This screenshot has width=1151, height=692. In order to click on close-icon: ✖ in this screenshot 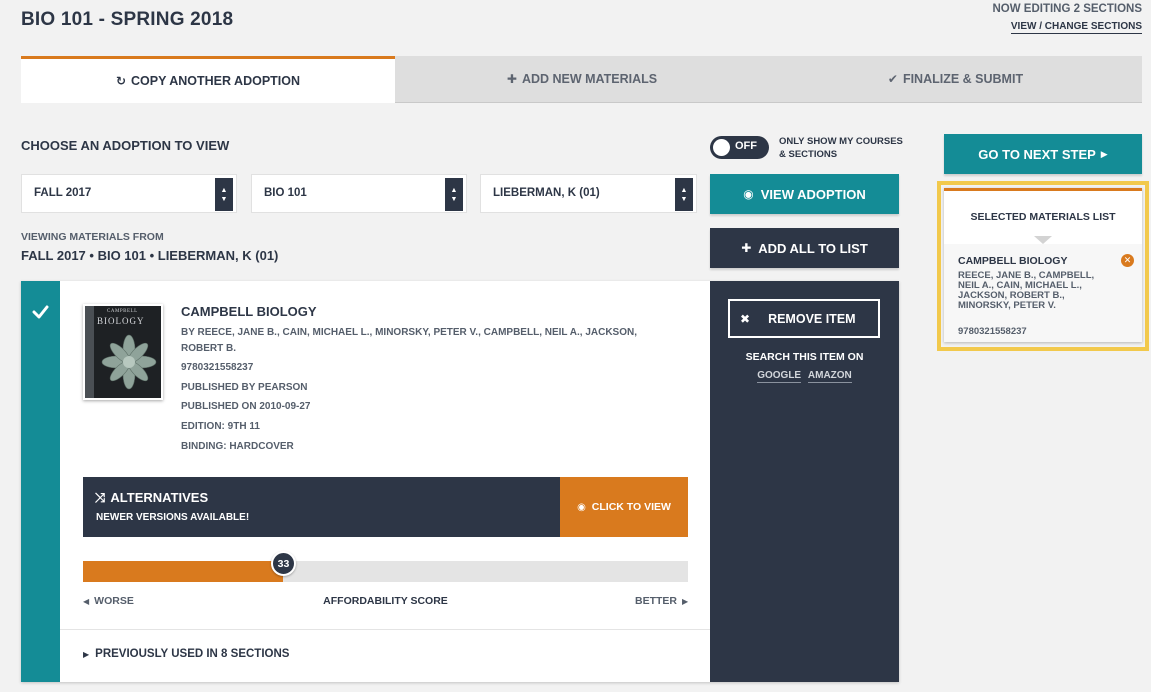, I will do `click(745, 318)`.